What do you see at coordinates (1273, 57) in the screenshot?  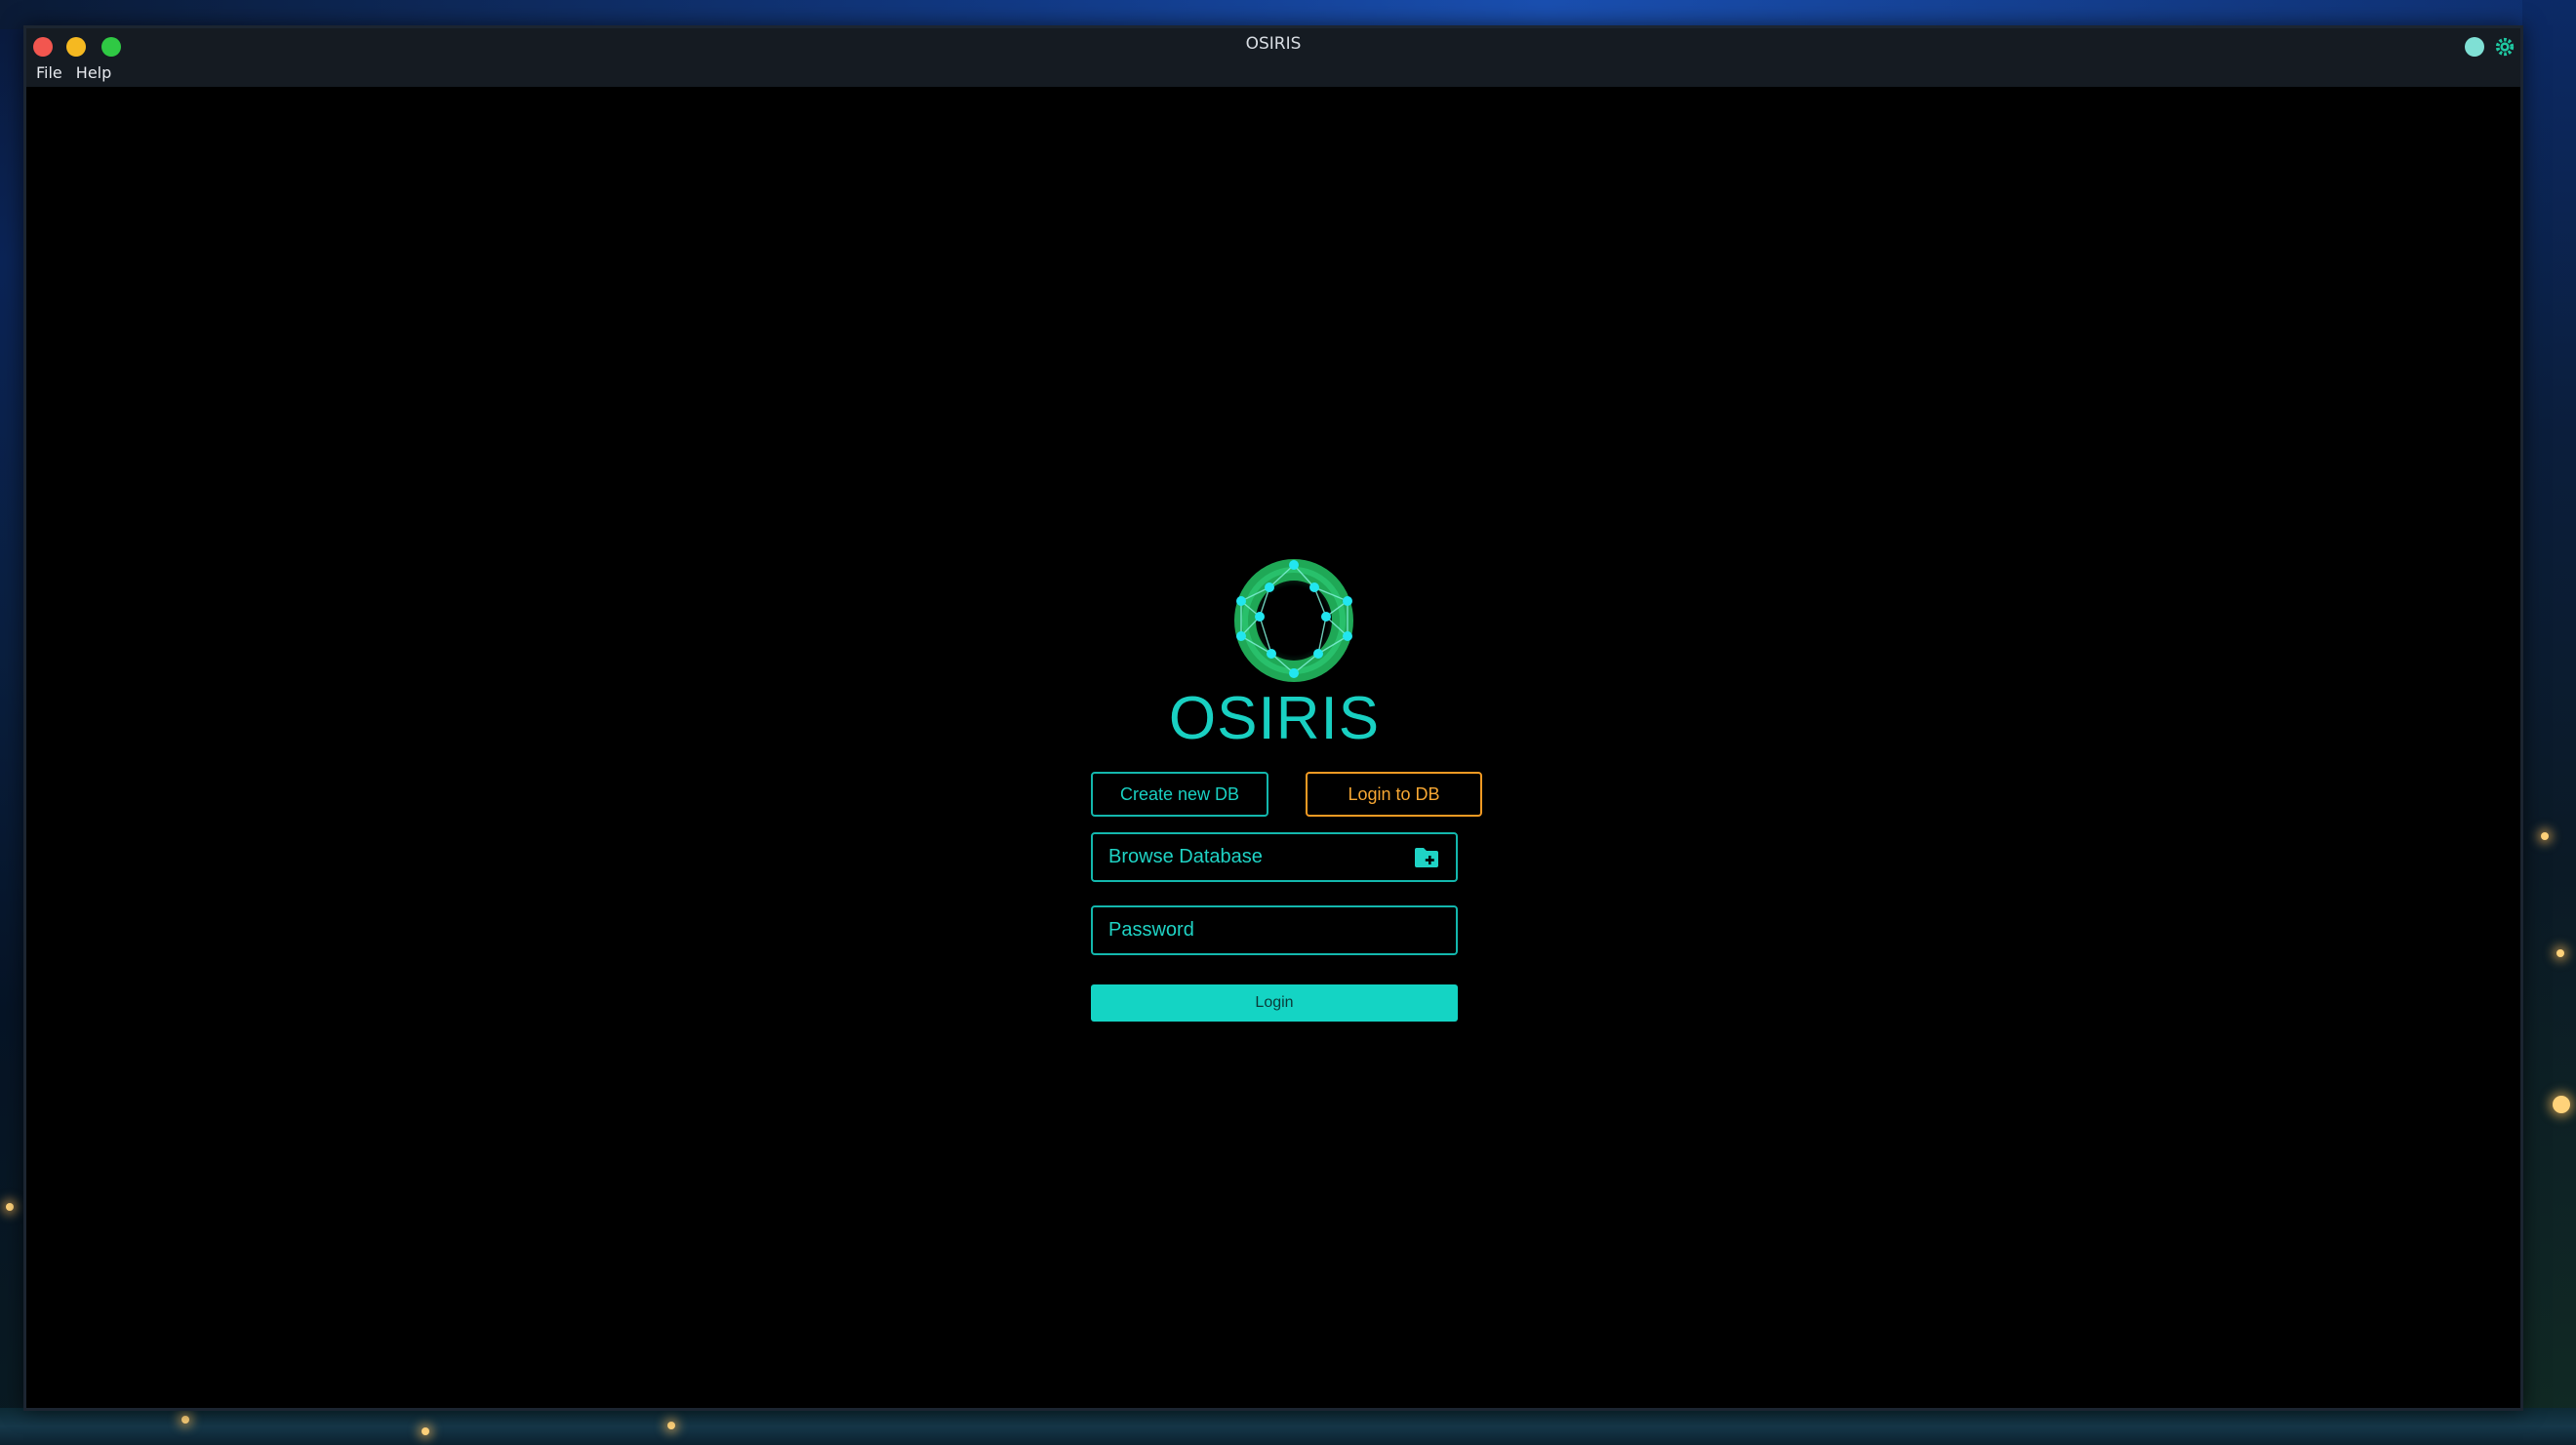 I see `title-bar: OSIRIS File Help` at bounding box center [1273, 57].